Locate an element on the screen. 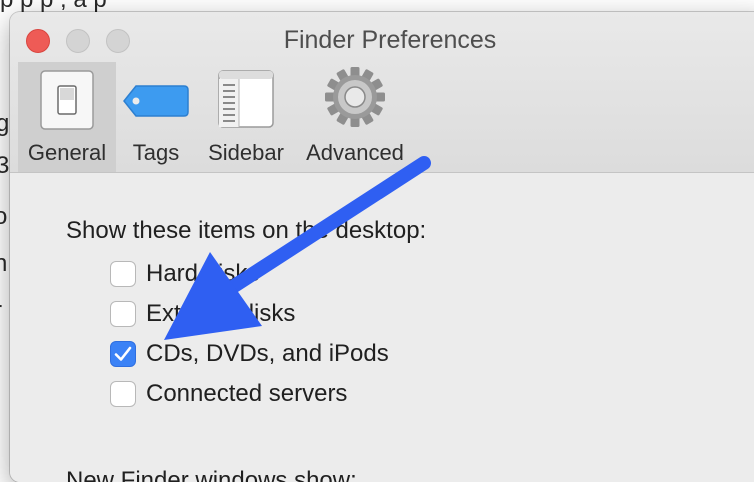 The width and height of the screenshot is (754, 482). option-external-disks: External disks is located at coordinates (202, 314).